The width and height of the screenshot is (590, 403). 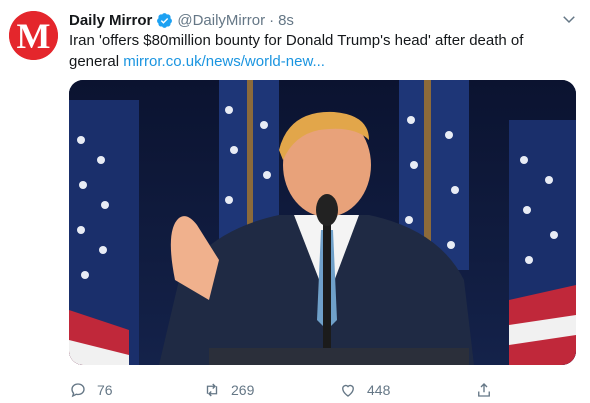 I want to click on retweet-button: 269, so click(x=228, y=390).